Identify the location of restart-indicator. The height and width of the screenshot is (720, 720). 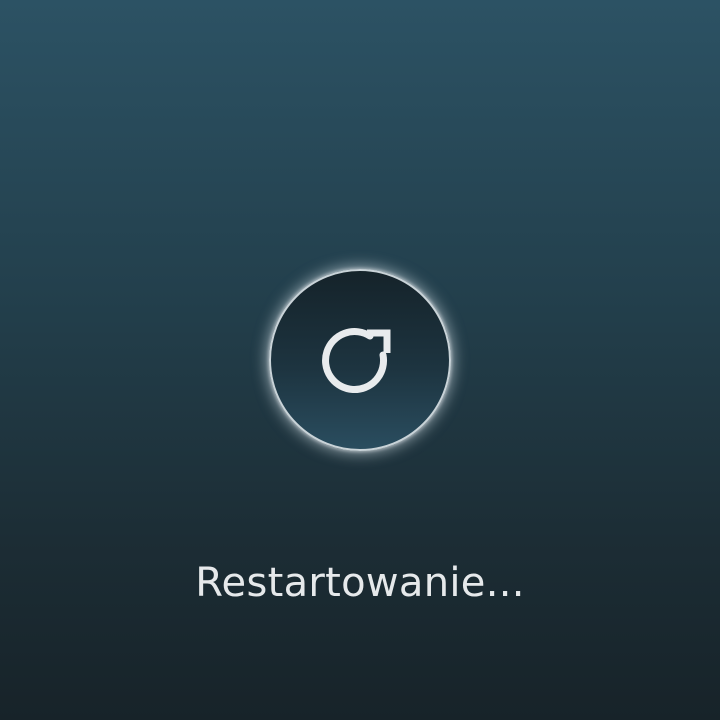
(360, 360).